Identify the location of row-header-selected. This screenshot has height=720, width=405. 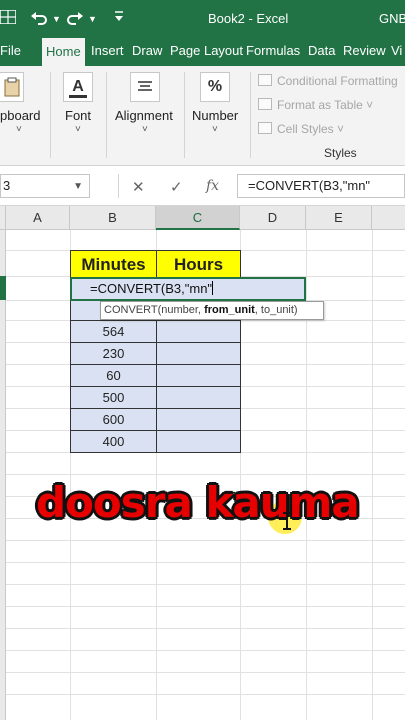
(3, 288).